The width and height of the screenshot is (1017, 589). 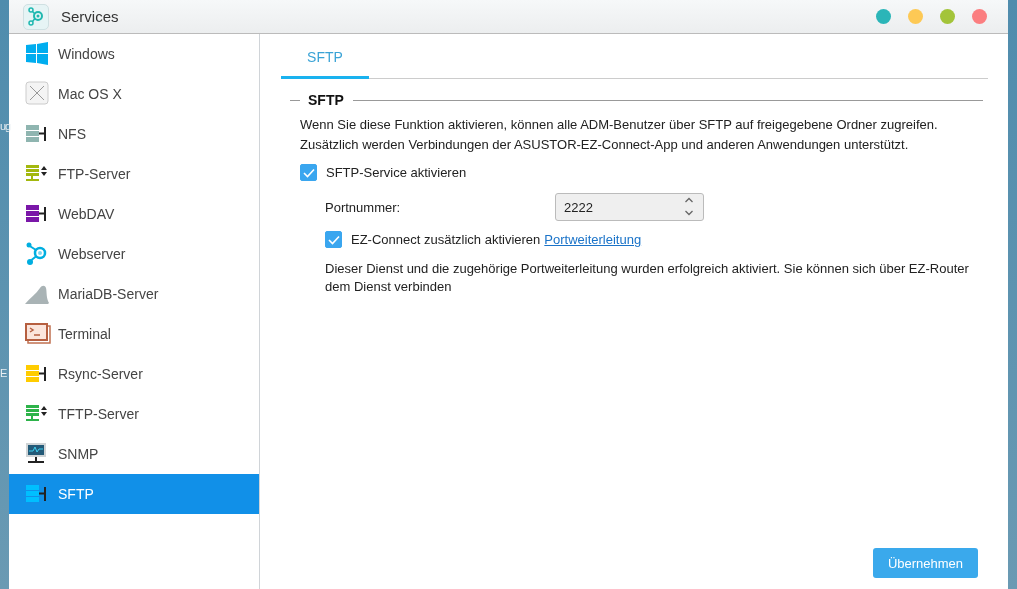 What do you see at coordinates (90, 16) in the screenshot?
I see `window-title: Services` at bounding box center [90, 16].